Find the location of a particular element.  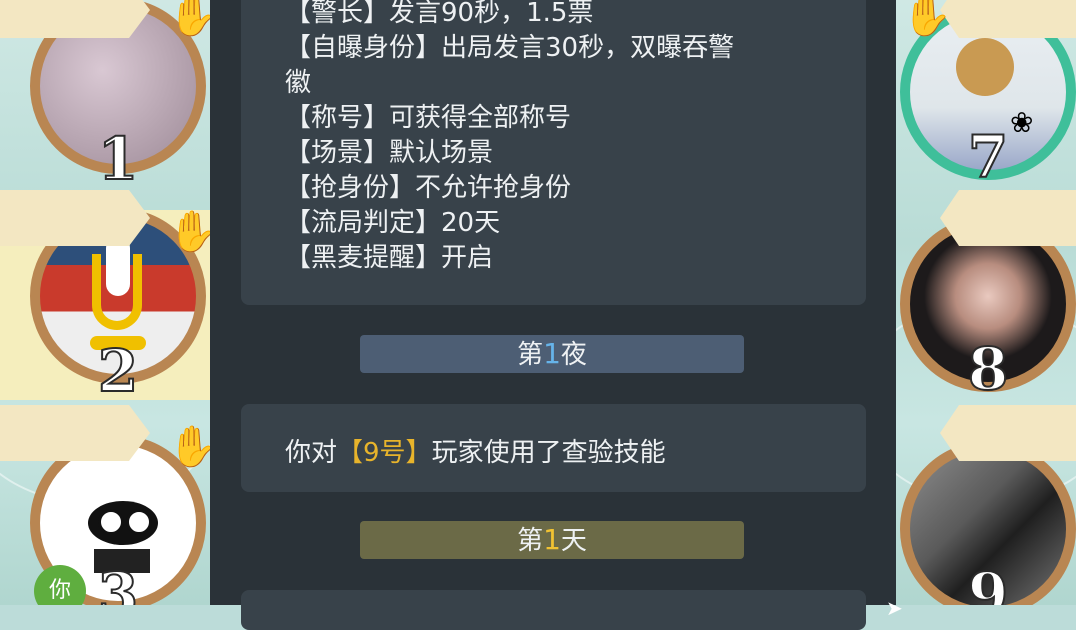

message-before: 你对 is located at coordinates (311, 453).